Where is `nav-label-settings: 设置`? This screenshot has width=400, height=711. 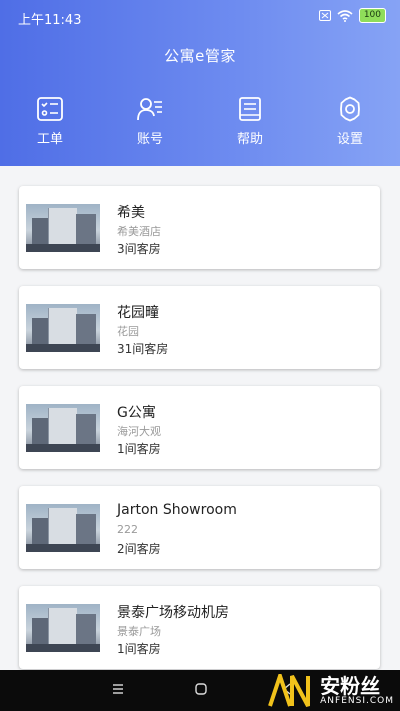
nav-label-settings: 设置 is located at coordinates (349, 139).